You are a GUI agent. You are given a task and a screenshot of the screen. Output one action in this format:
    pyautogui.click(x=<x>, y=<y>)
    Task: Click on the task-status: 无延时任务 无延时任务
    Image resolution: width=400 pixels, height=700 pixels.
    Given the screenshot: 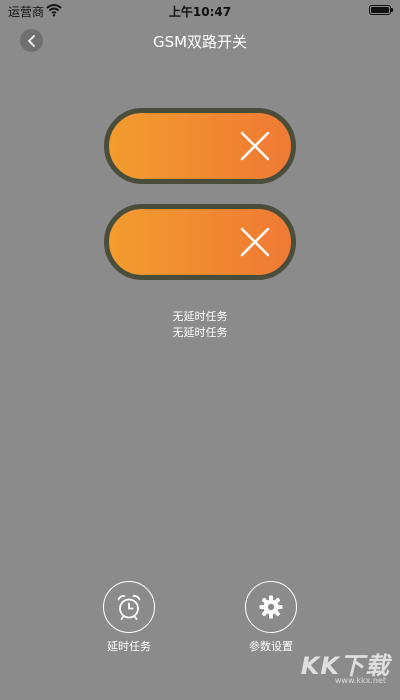 What is the action you would take?
    pyautogui.click(x=200, y=325)
    